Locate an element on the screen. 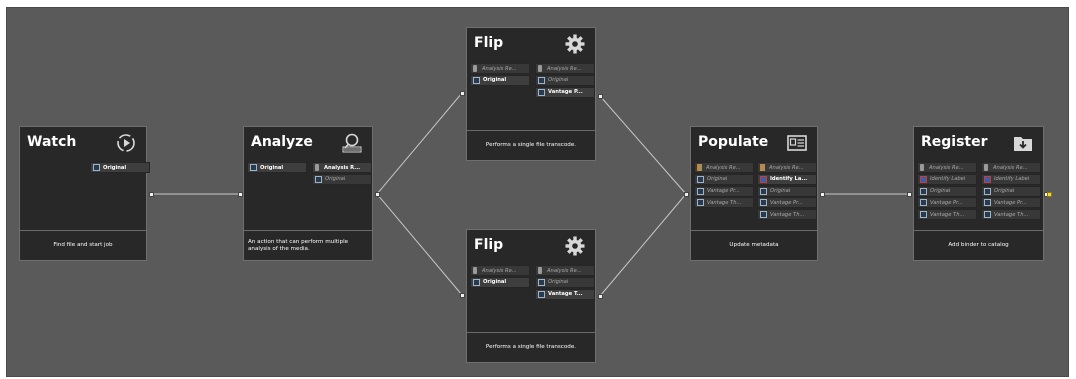  node-watch: Watch Original Find file and start job is located at coordinates (84, 193).